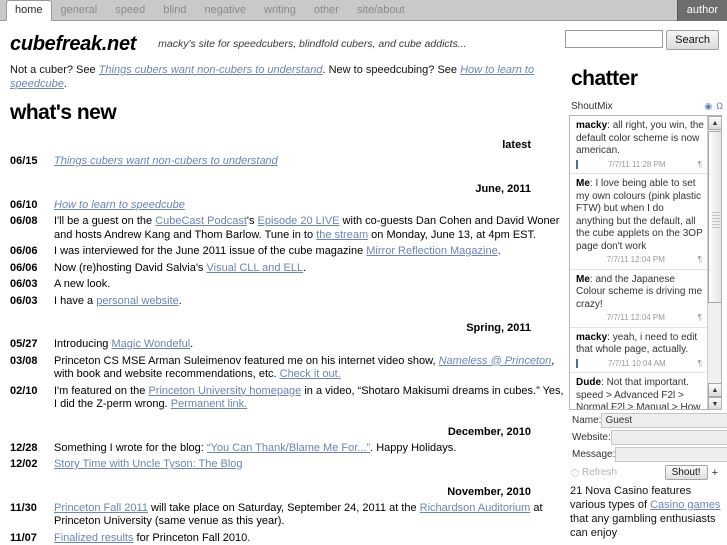  Describe the element at coordinates (150, 344) in the screenshot. I see `news-link: Magic Wondeful` at that location.